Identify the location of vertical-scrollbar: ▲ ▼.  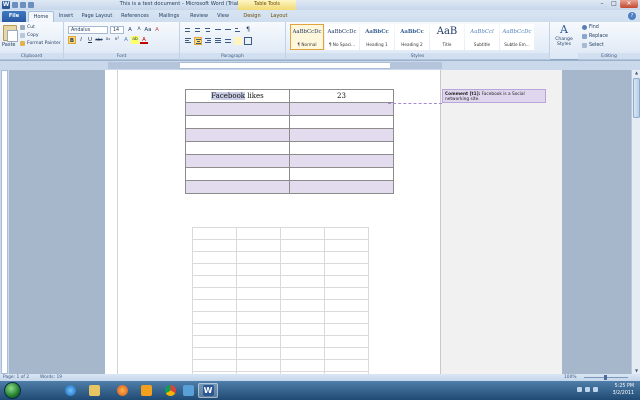
(635, 222).